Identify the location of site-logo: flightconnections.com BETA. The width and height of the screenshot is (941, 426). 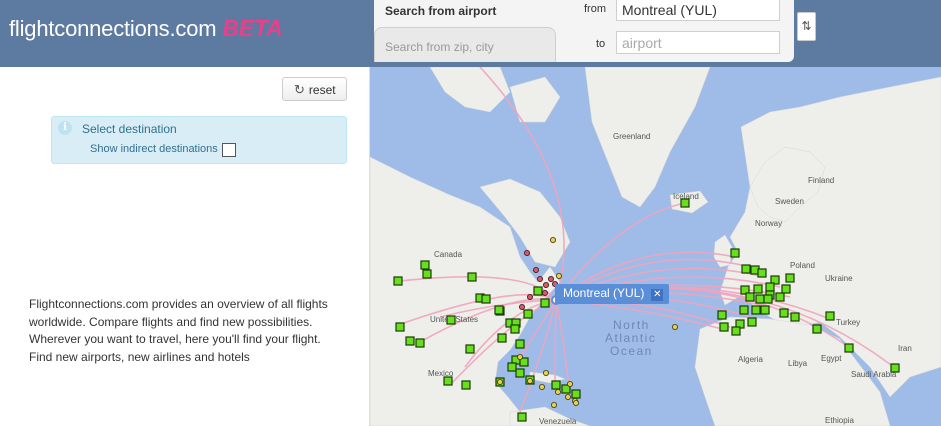
(146, 28).